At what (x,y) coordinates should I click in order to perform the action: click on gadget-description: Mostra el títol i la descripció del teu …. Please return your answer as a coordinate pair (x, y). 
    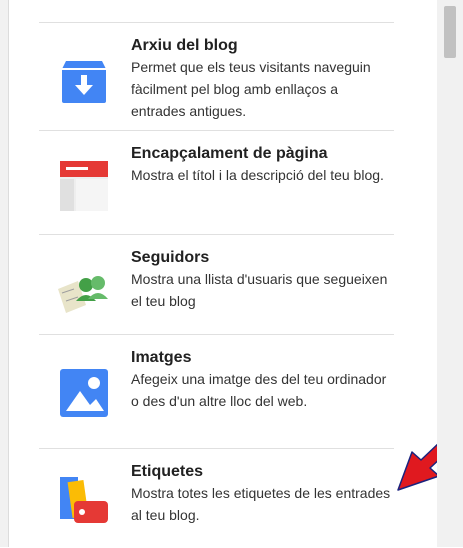
    Looking at the image, I should click on (257, 175).